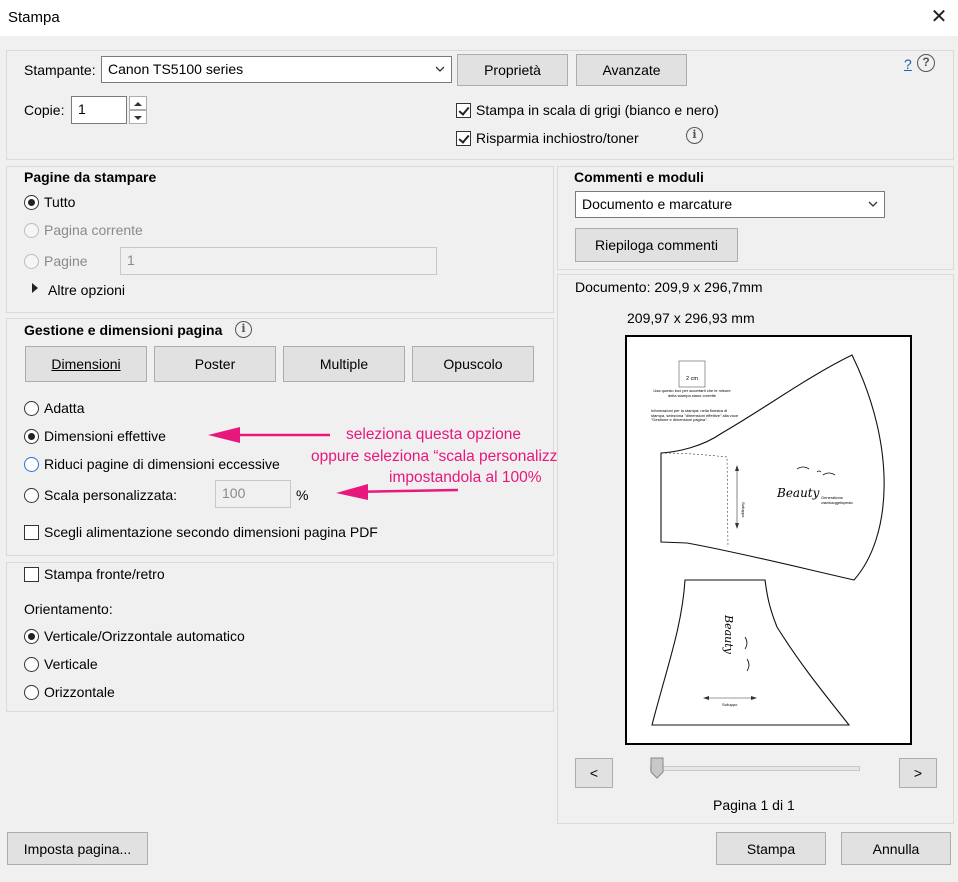 The height and width of the screenshot is (882, 958). I want to click on radio-custom-scale, so click(31, 495).